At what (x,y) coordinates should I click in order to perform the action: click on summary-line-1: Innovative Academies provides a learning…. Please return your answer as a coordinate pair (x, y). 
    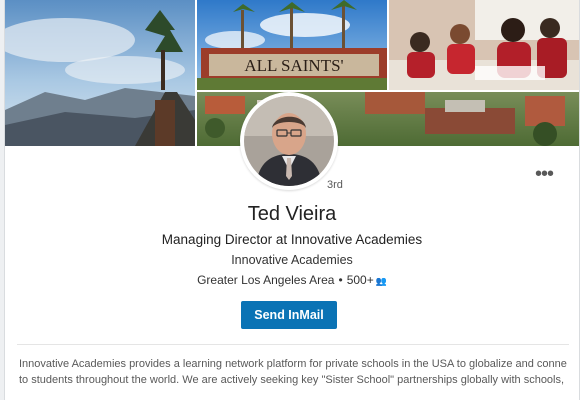
    Looking at the image, I should click on (293, 364).